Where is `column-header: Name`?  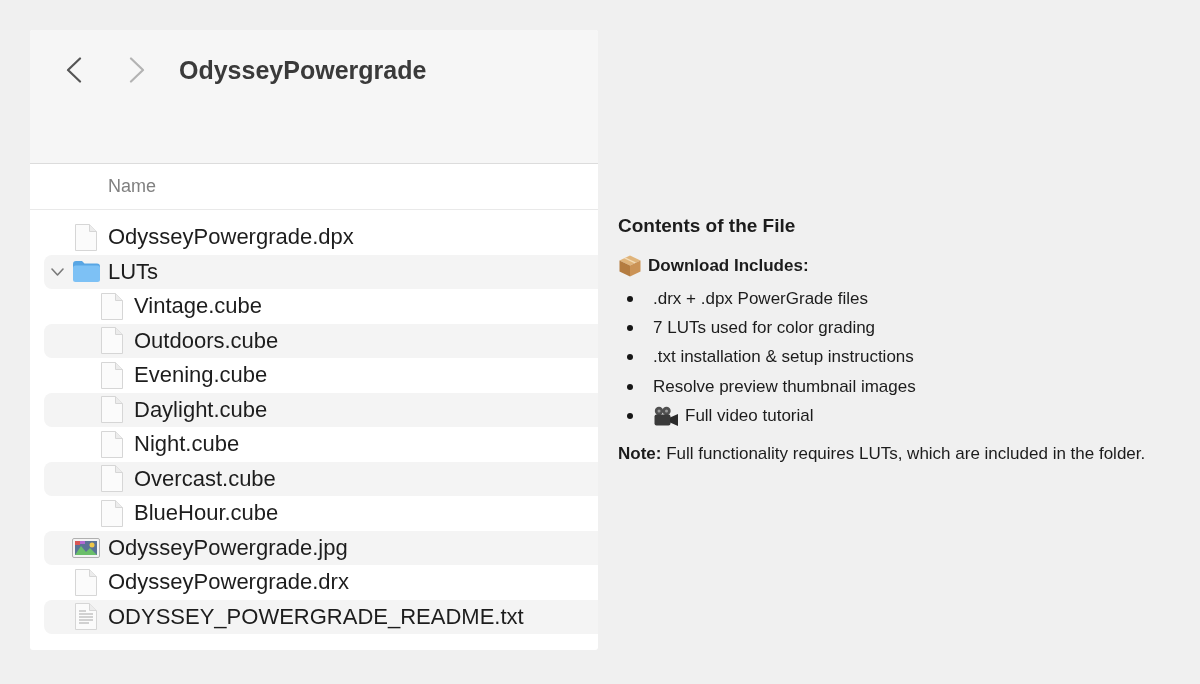
column-header: Name is located at coordinates (132, 186).